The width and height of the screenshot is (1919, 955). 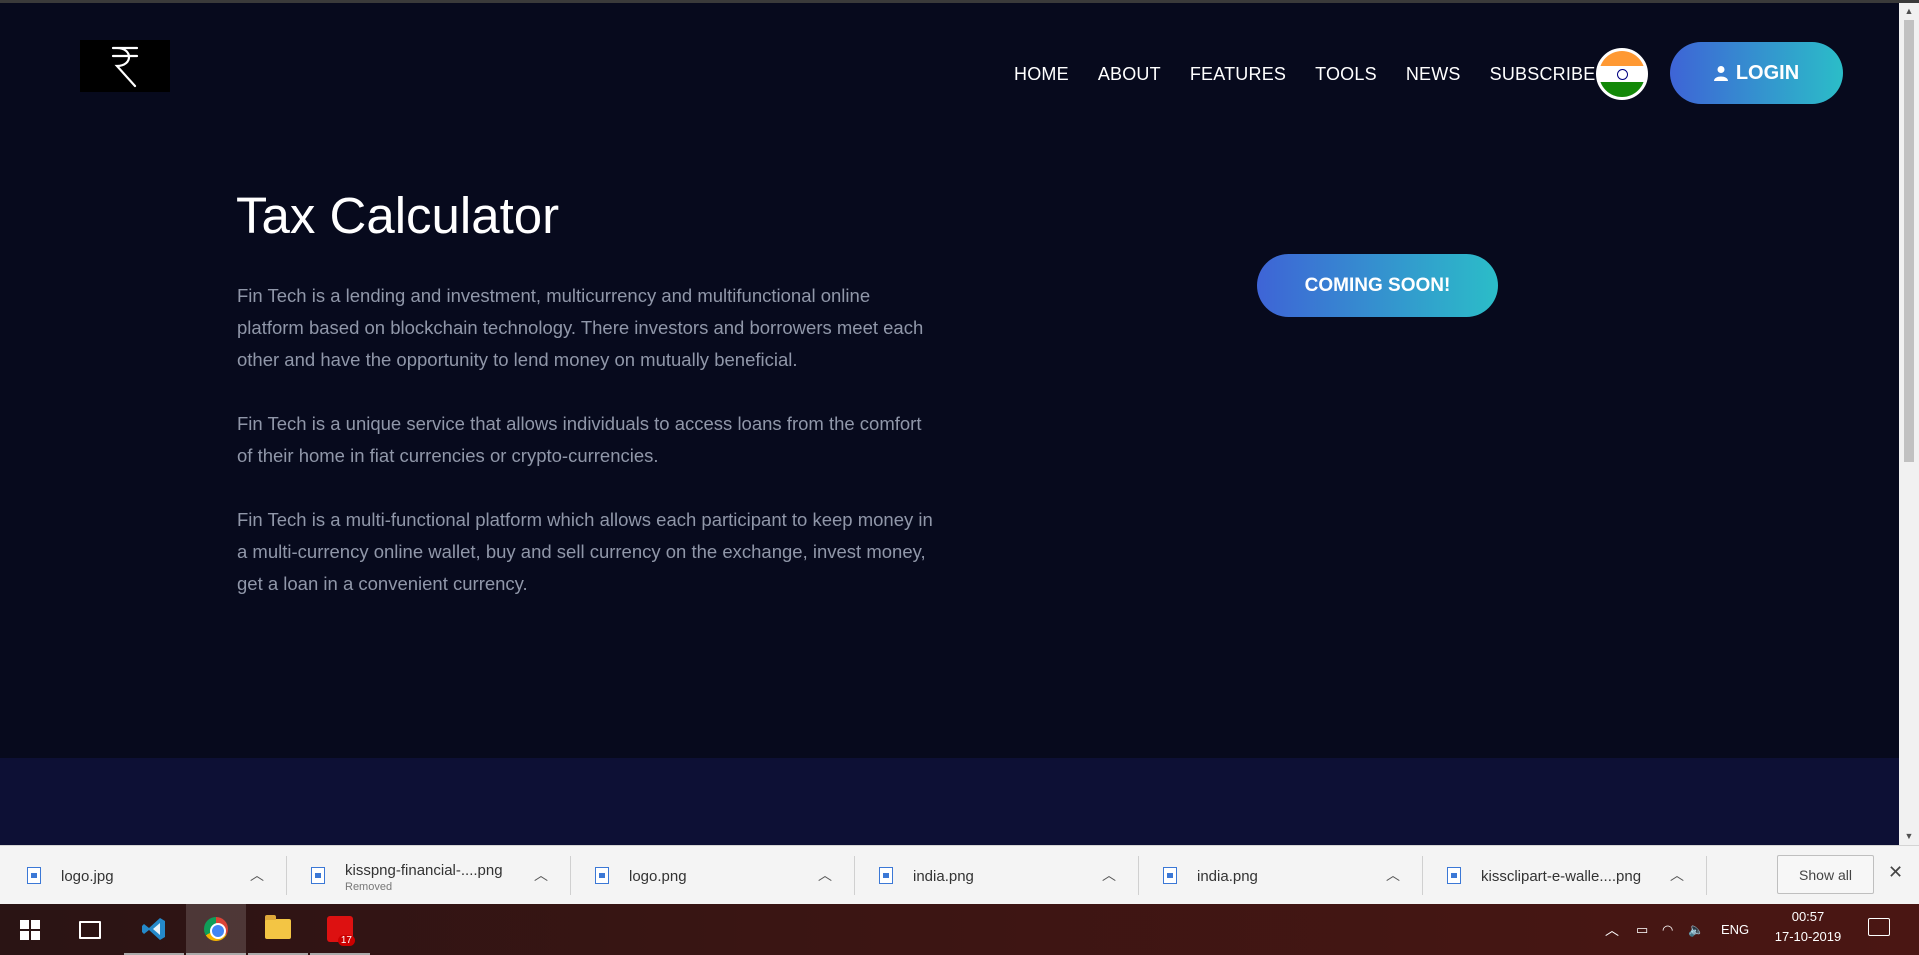 I want to click on chrome-icon, so click(x=216, y=928).